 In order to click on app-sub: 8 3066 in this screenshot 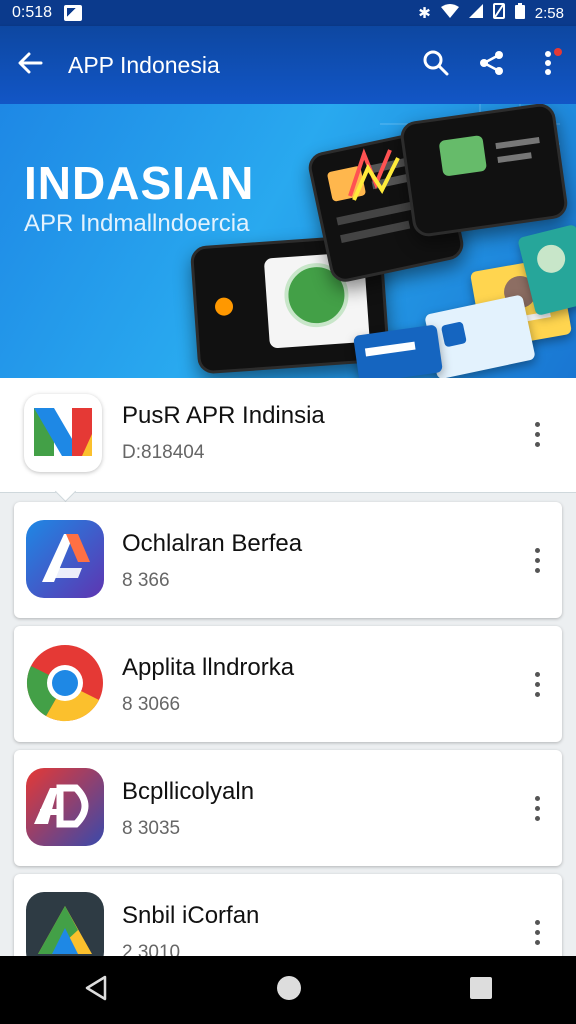, I will do `click(151, 704)`.